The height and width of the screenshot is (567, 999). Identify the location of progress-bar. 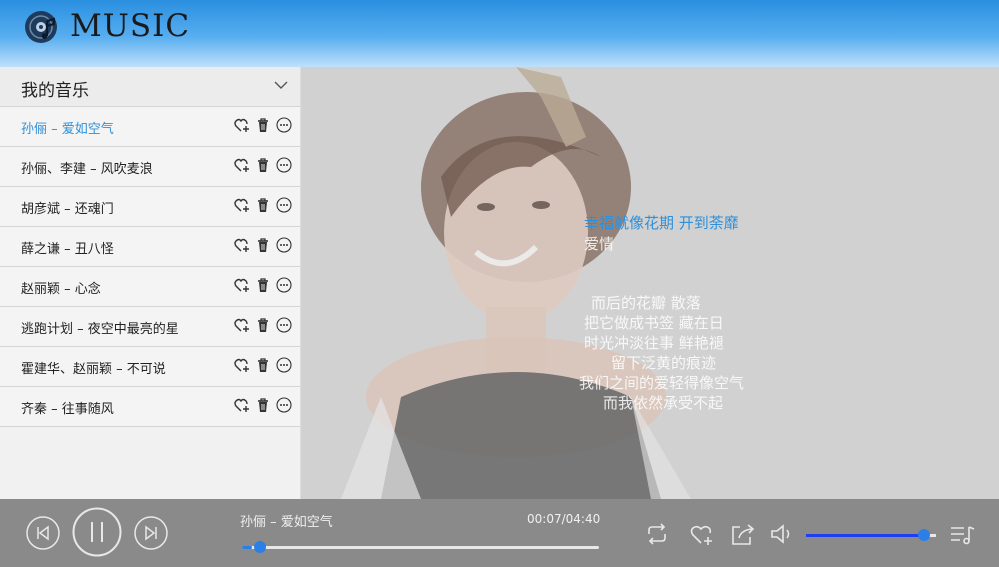
(420, 547).